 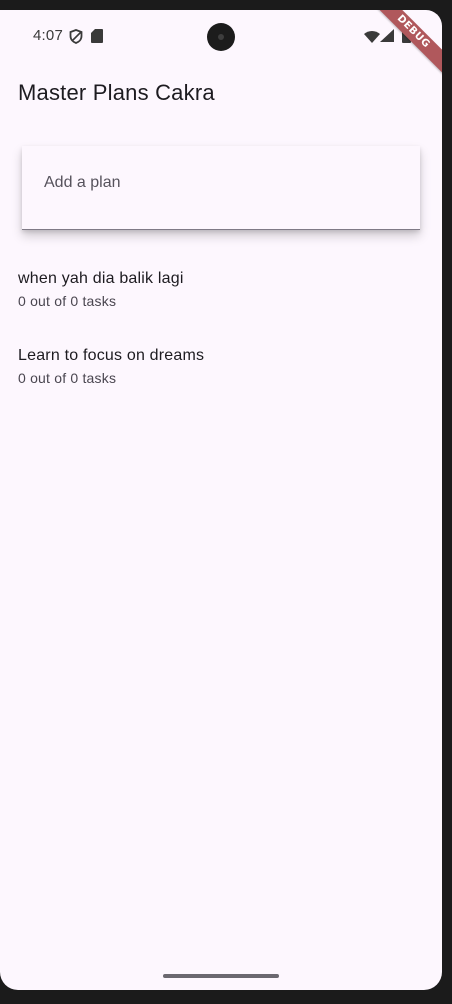 I want to click on sd-card-icon, so click(x=97, y=38).